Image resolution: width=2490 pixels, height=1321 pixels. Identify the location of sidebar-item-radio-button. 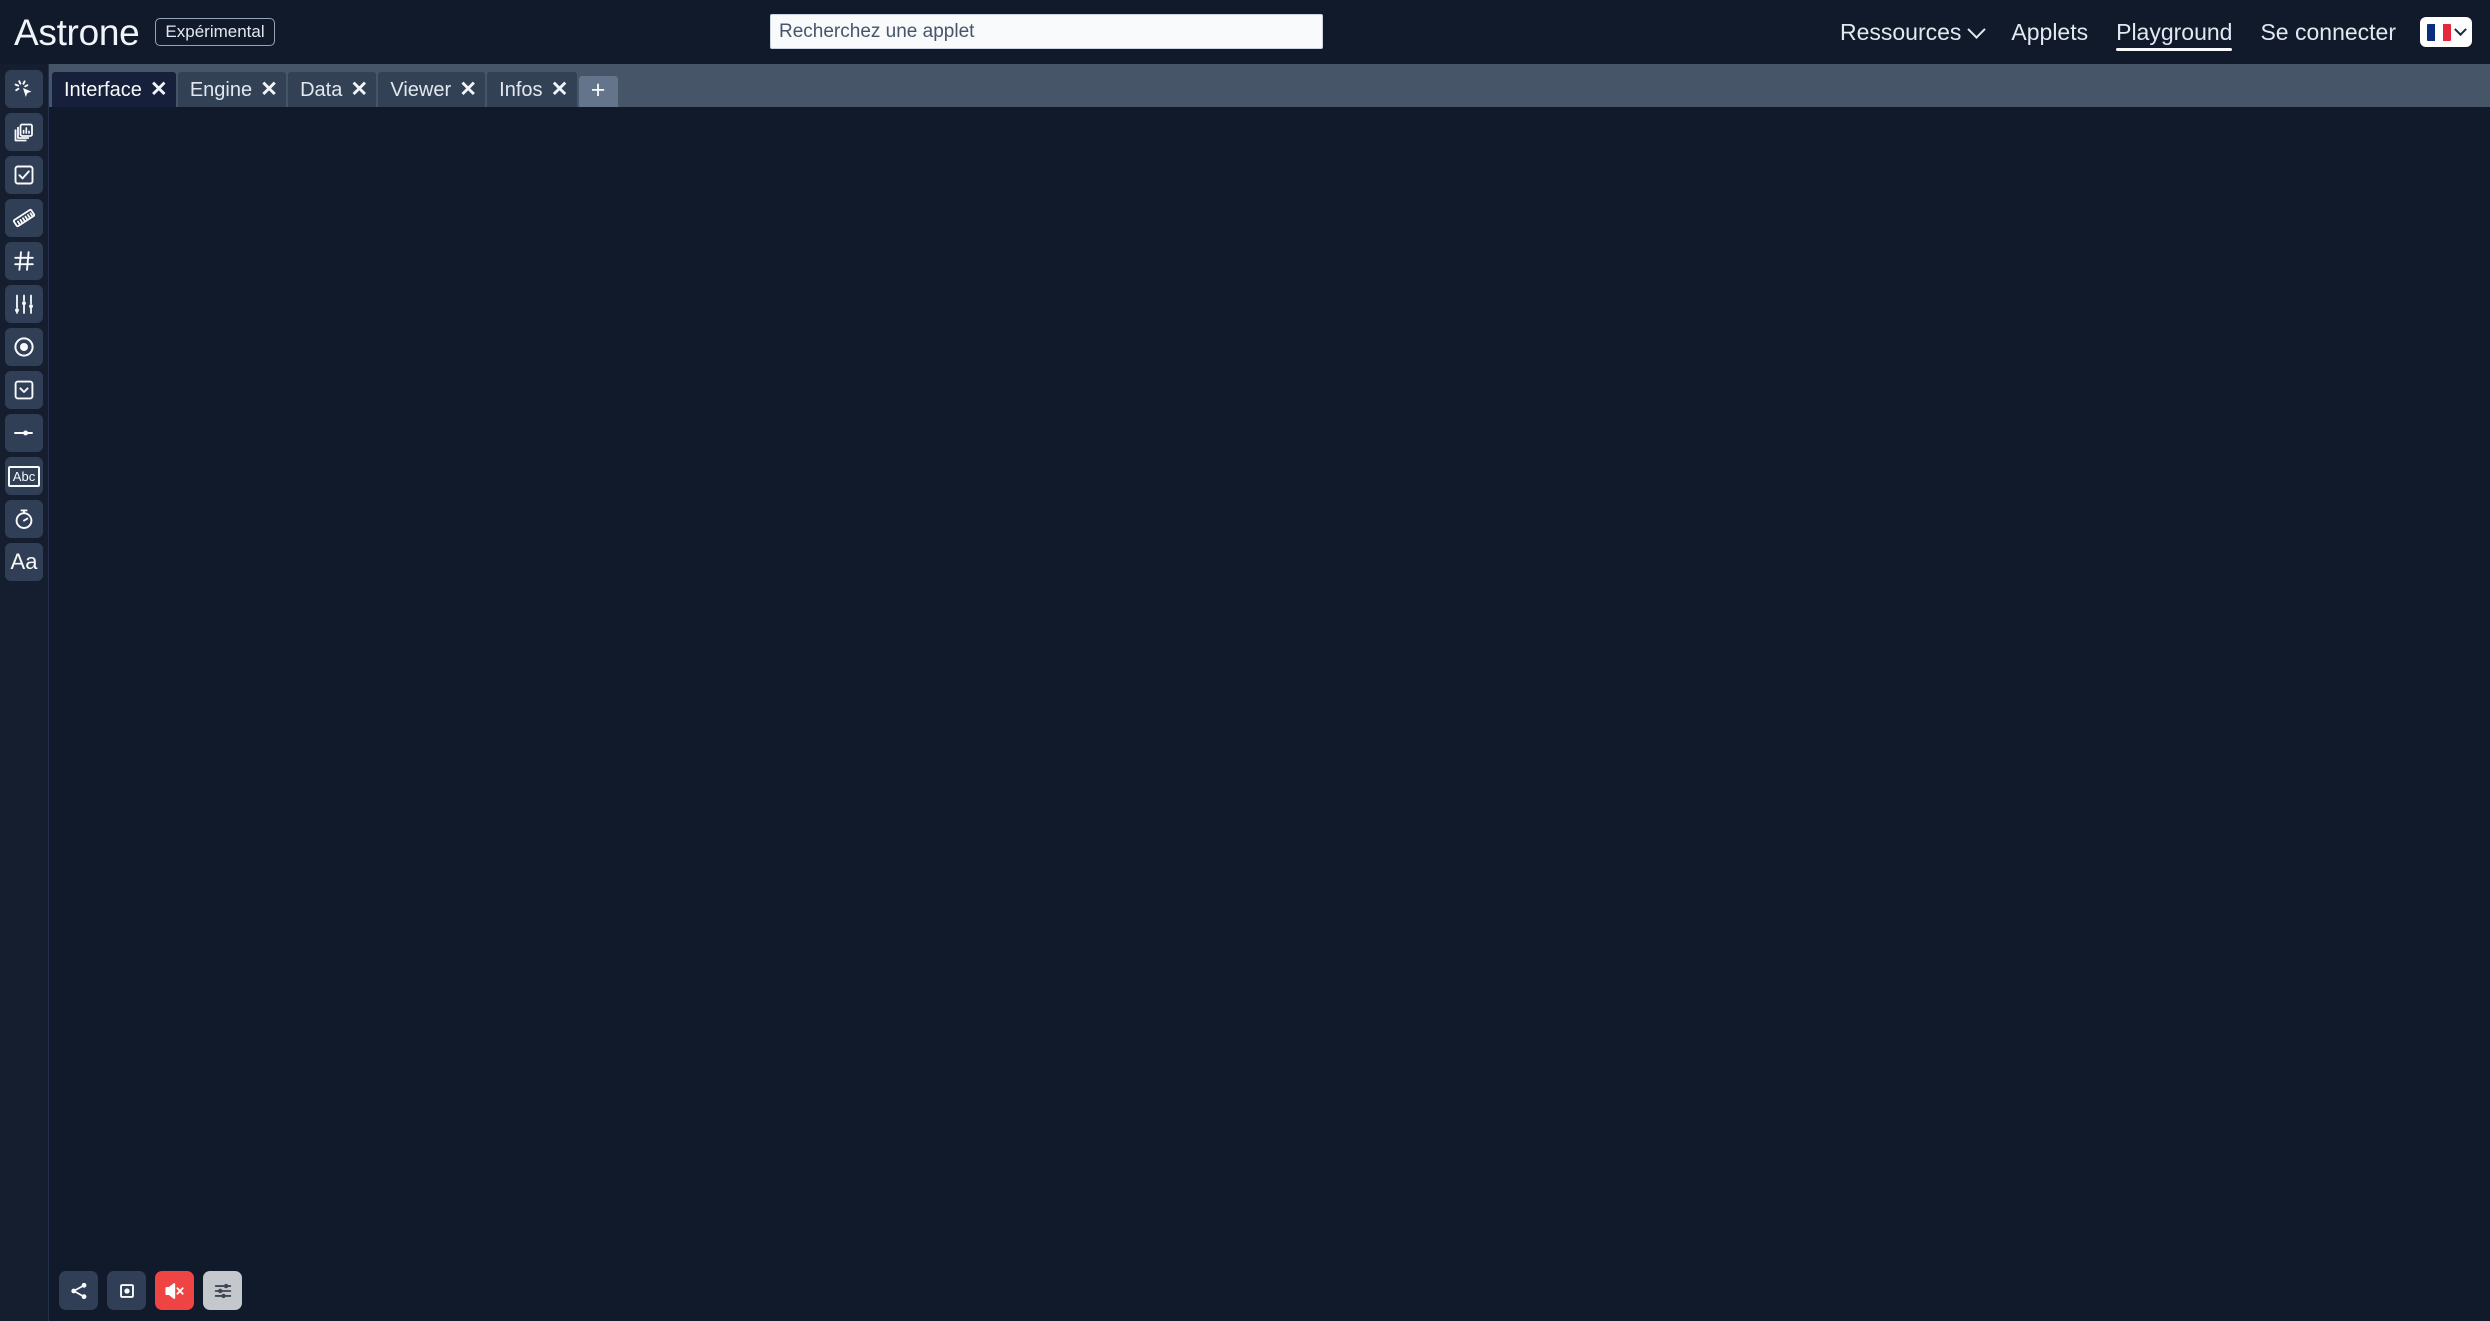
(24, 347).